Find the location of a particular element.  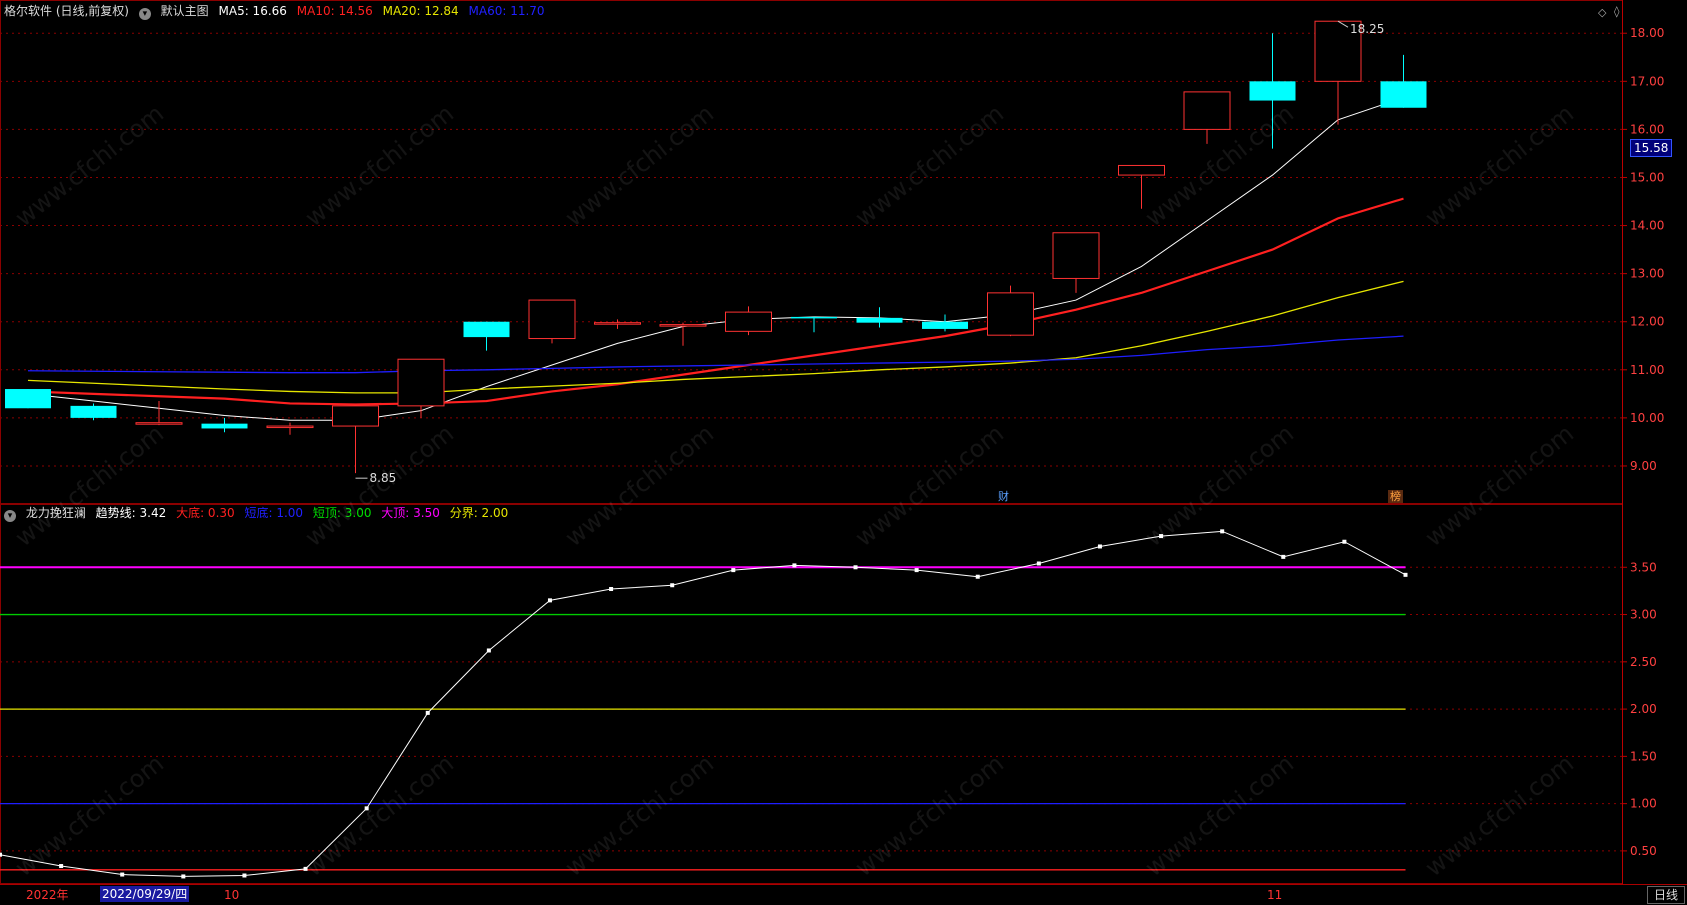

sub-y-tick-label: 2.00 is located at coordinates (1643, 709).